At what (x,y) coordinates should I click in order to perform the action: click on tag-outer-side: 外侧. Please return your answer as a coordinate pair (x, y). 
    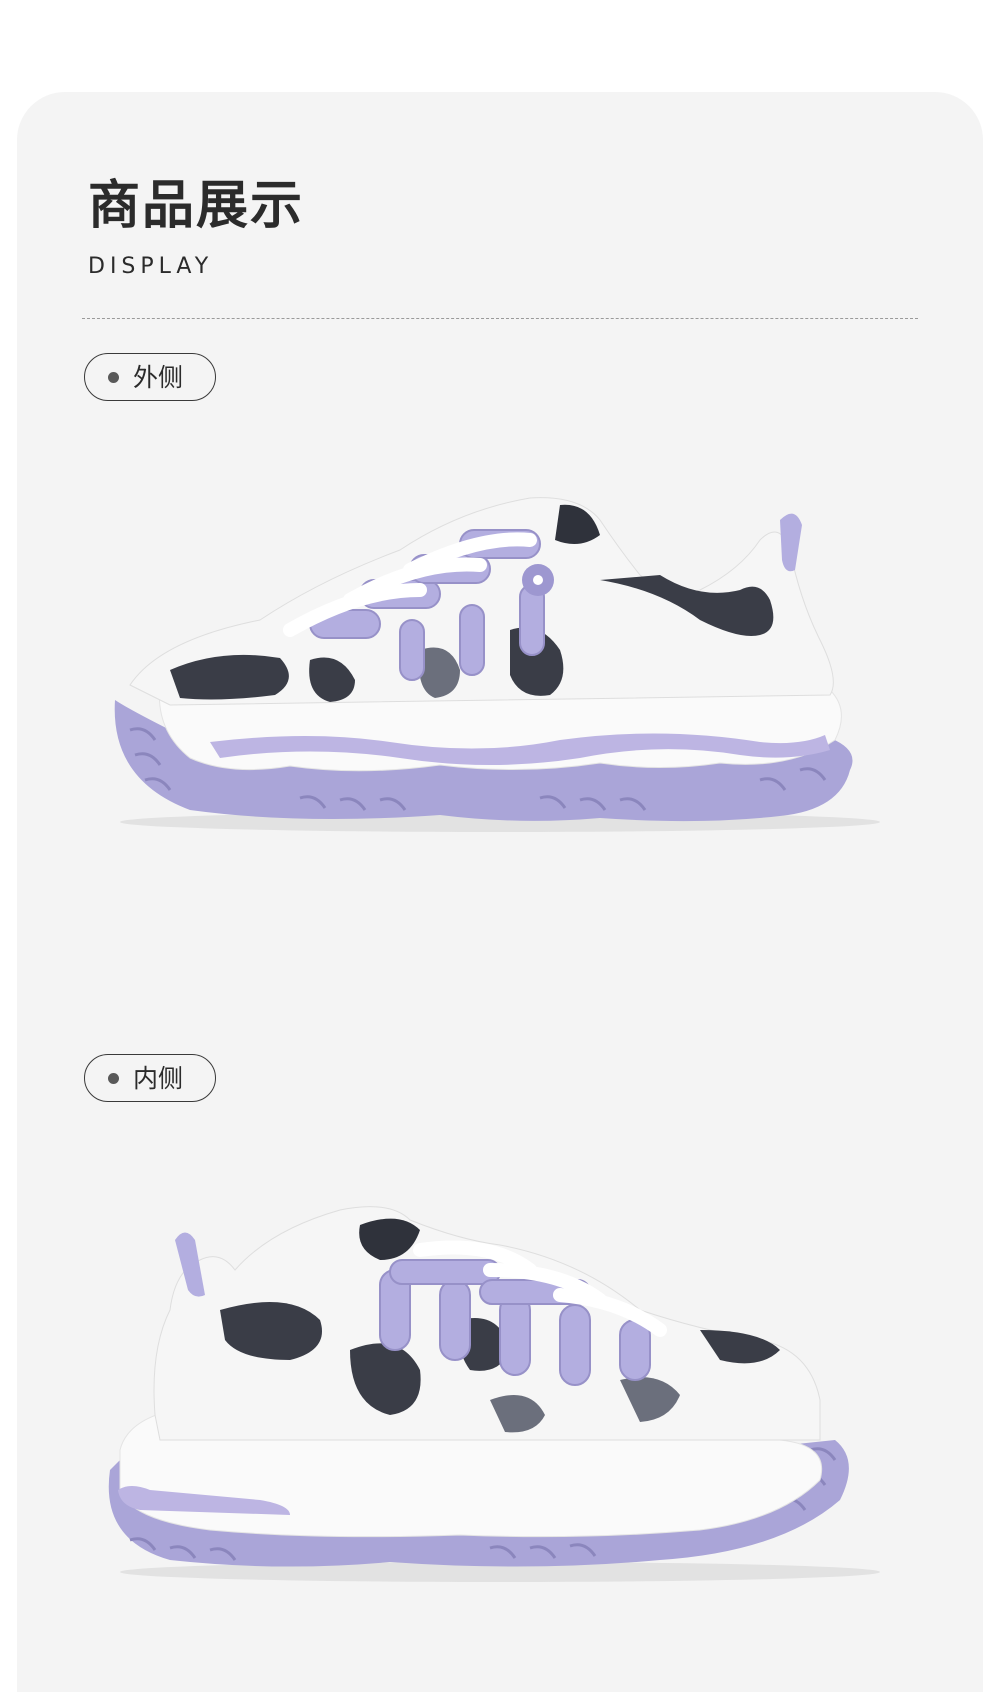
    Looking at the image, I should click on (150, 377).